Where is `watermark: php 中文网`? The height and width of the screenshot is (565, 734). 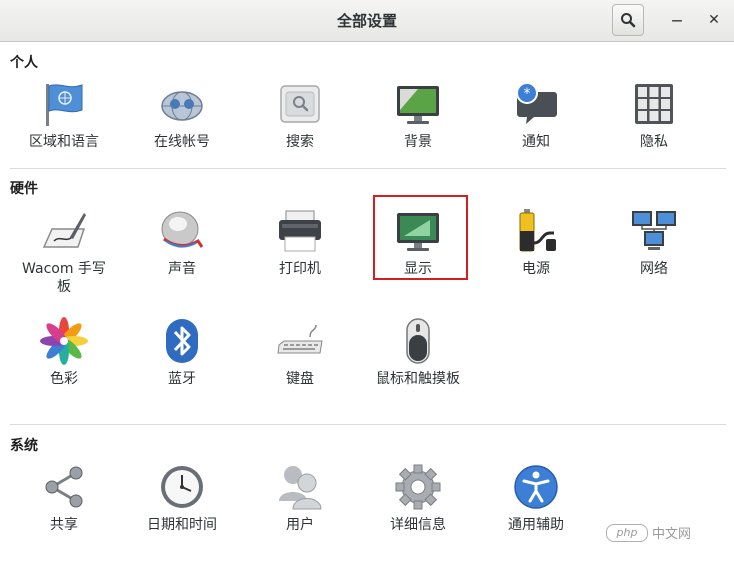
watermark: php 中文网 is located at coordinates (648, 532).